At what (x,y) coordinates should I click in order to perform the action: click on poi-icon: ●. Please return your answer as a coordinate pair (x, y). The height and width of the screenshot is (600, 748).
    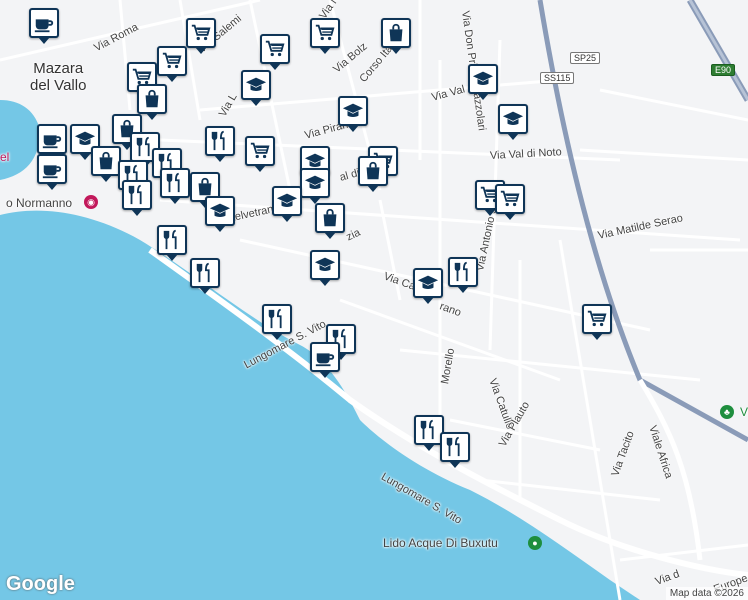
    Looking at the image, I should click on (535, 543).